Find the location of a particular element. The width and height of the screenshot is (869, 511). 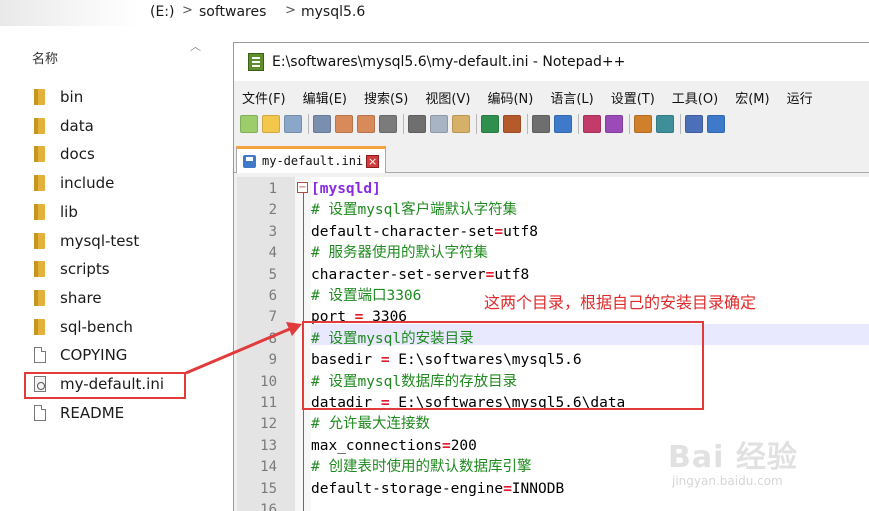

tab-bar: my-default.ini × is located at coordinates (551, 158).